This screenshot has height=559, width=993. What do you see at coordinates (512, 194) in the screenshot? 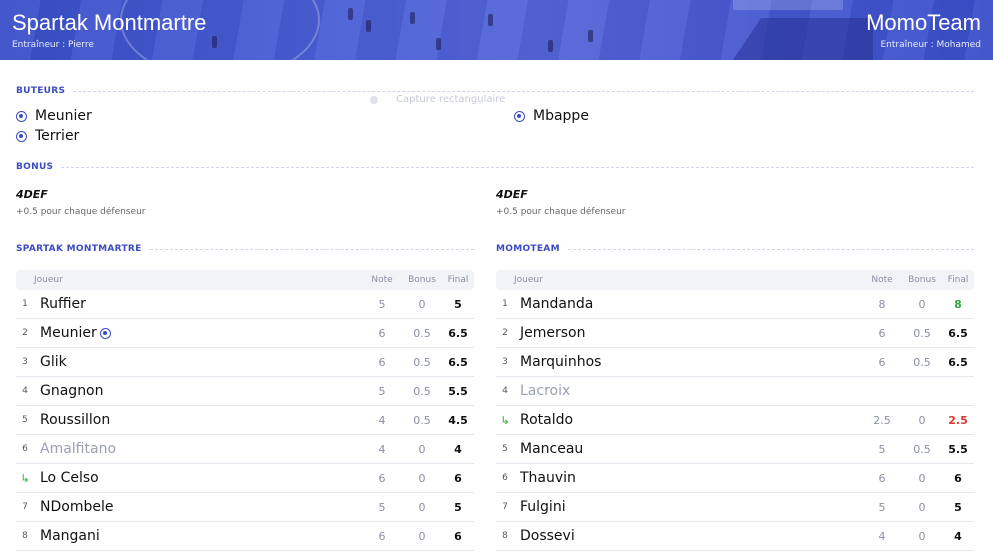
I see `away-bonus-name: 4DEF` at bounding box center [512, 194].